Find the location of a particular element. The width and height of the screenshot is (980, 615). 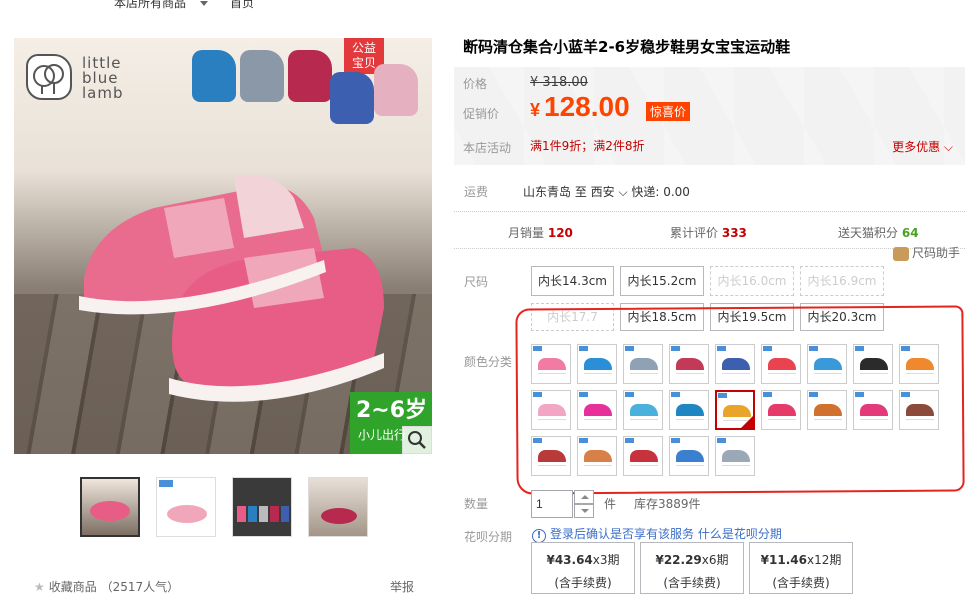

top-nav: 本店所有商品 首页 is located at coordinates (191, 5).